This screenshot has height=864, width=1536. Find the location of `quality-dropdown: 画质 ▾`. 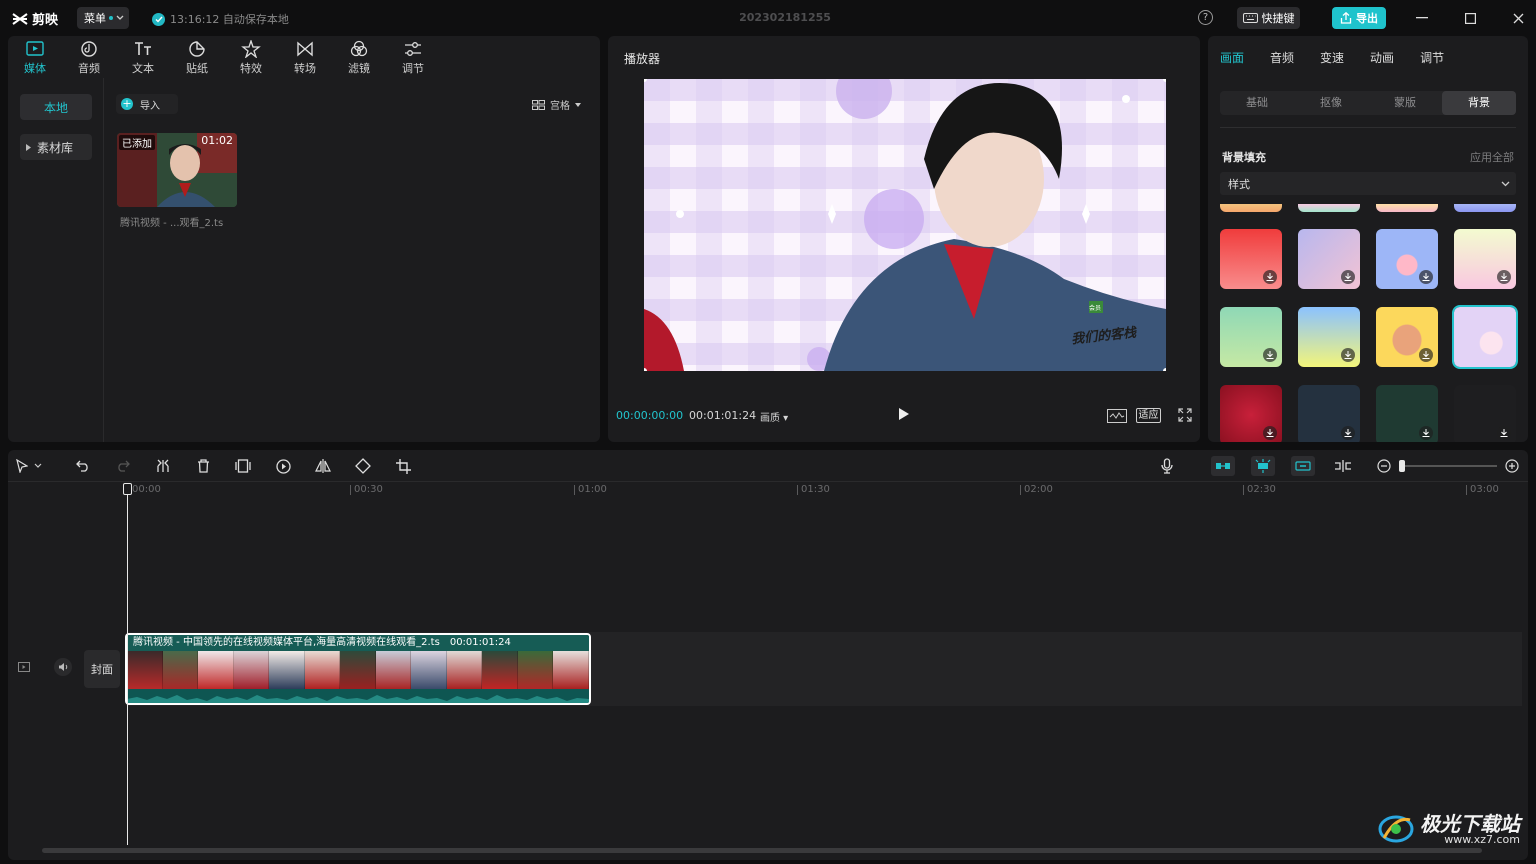

quality-dropdown: 画质 ▾ is located at coordinates (774, 416).